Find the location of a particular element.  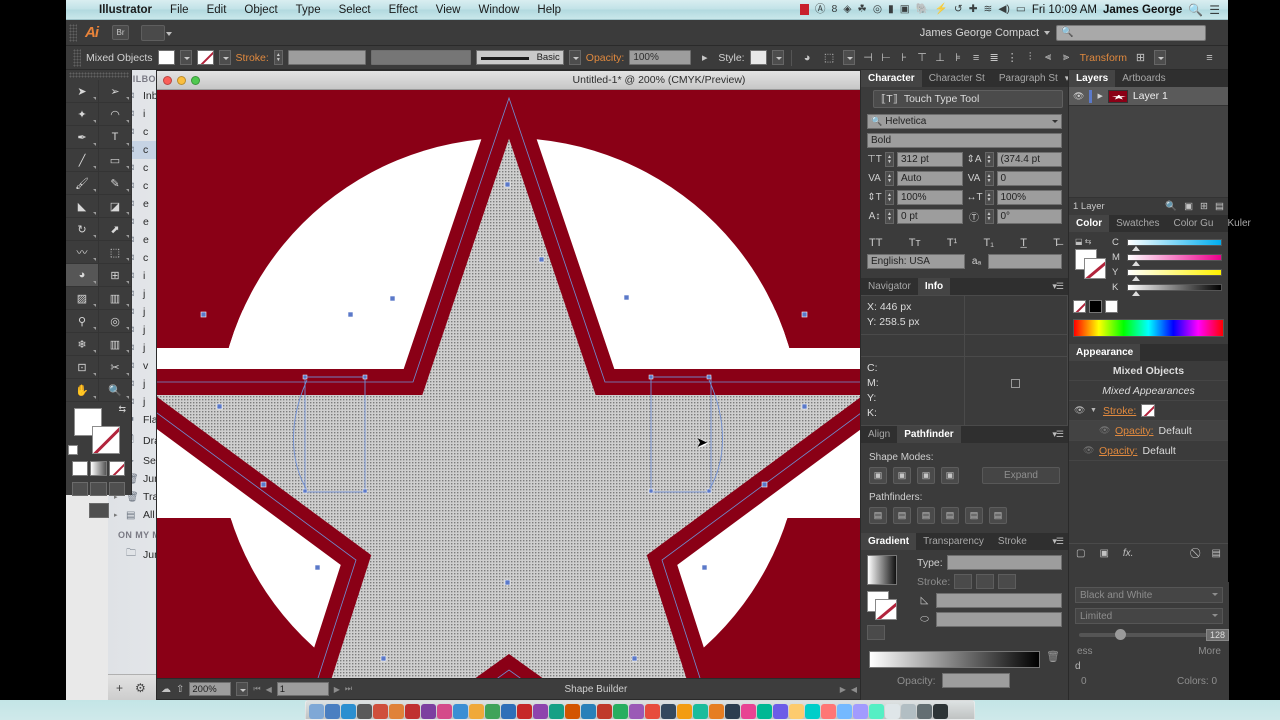

recolor-preset-field: Black and White is located at coordinates (1149, 595).